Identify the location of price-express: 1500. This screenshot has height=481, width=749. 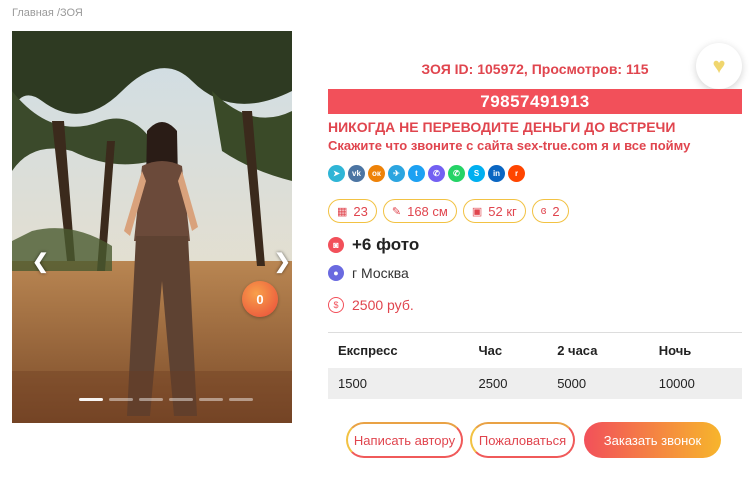
(398, 383).